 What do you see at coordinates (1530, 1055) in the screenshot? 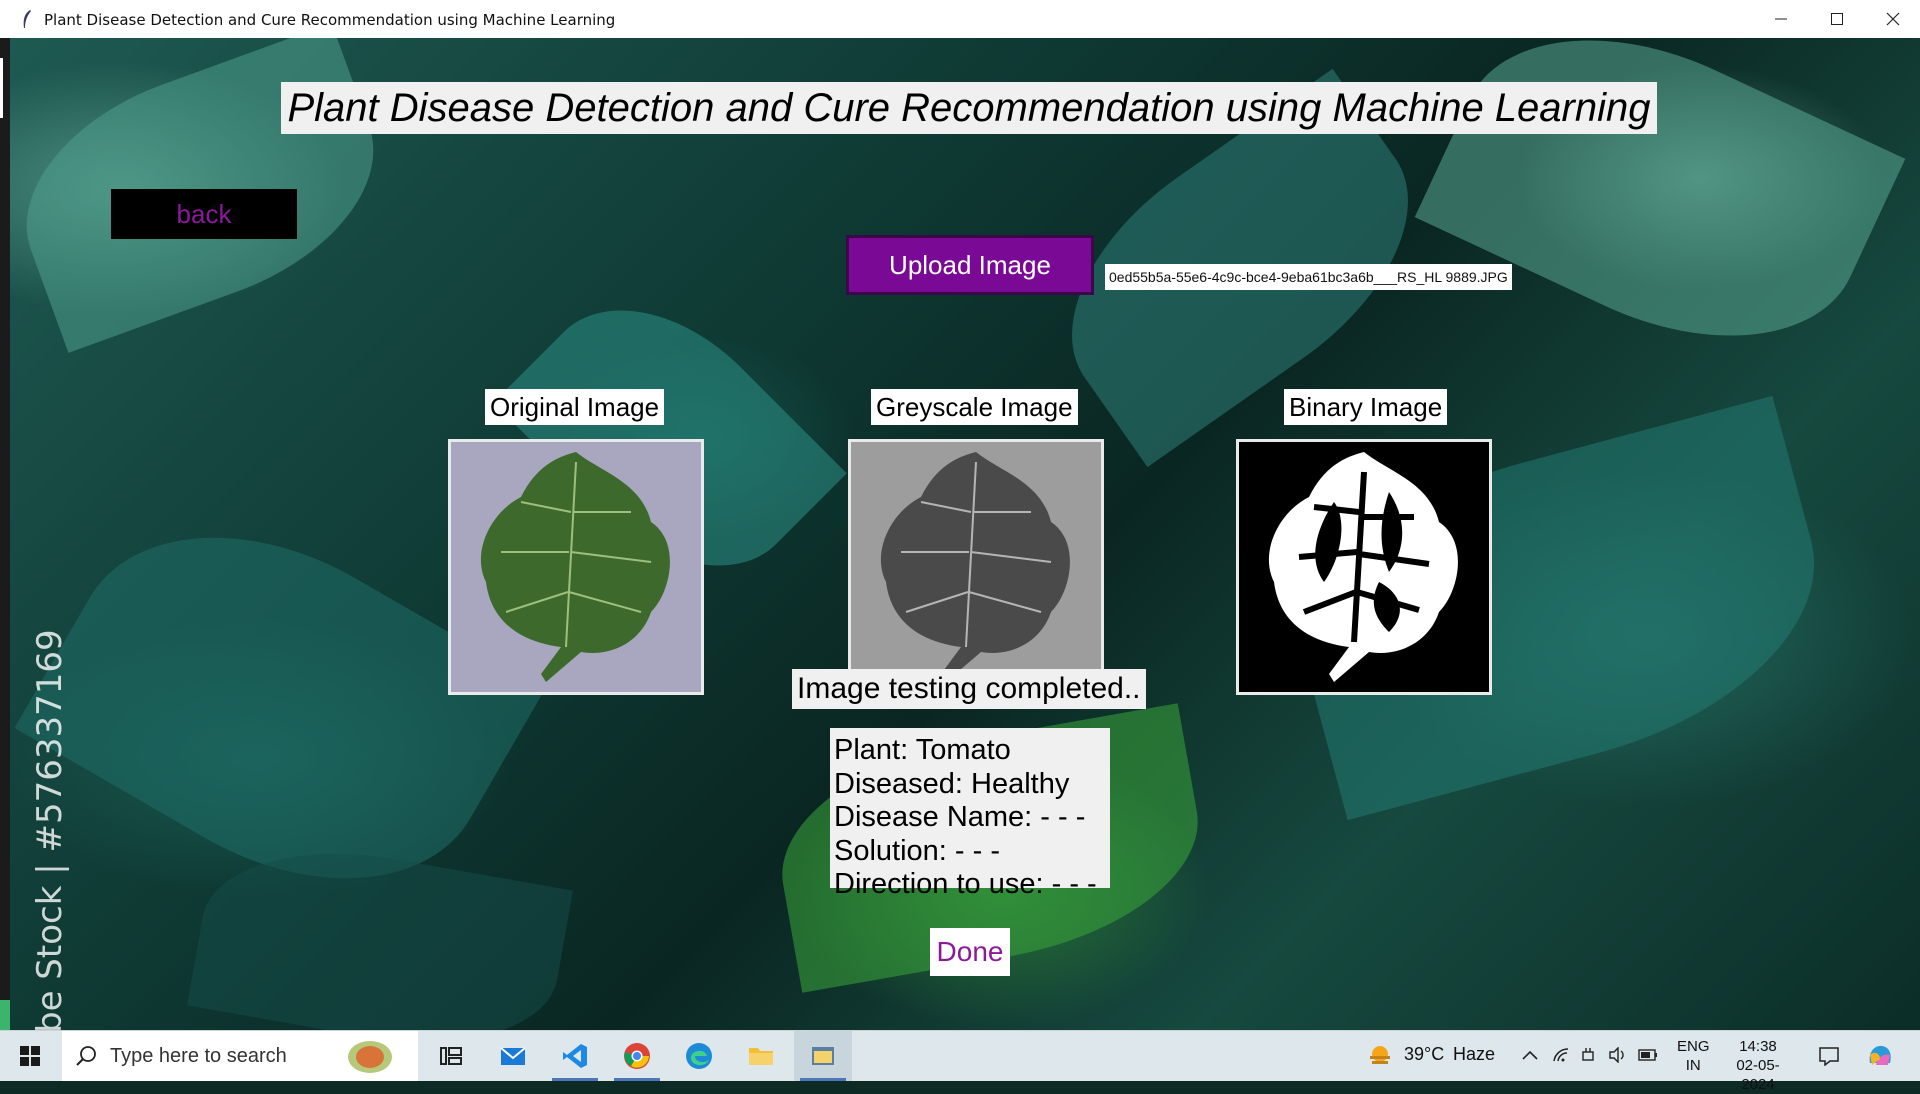
I see `chevron-up-icon` at bounding box center [1530, 1055].